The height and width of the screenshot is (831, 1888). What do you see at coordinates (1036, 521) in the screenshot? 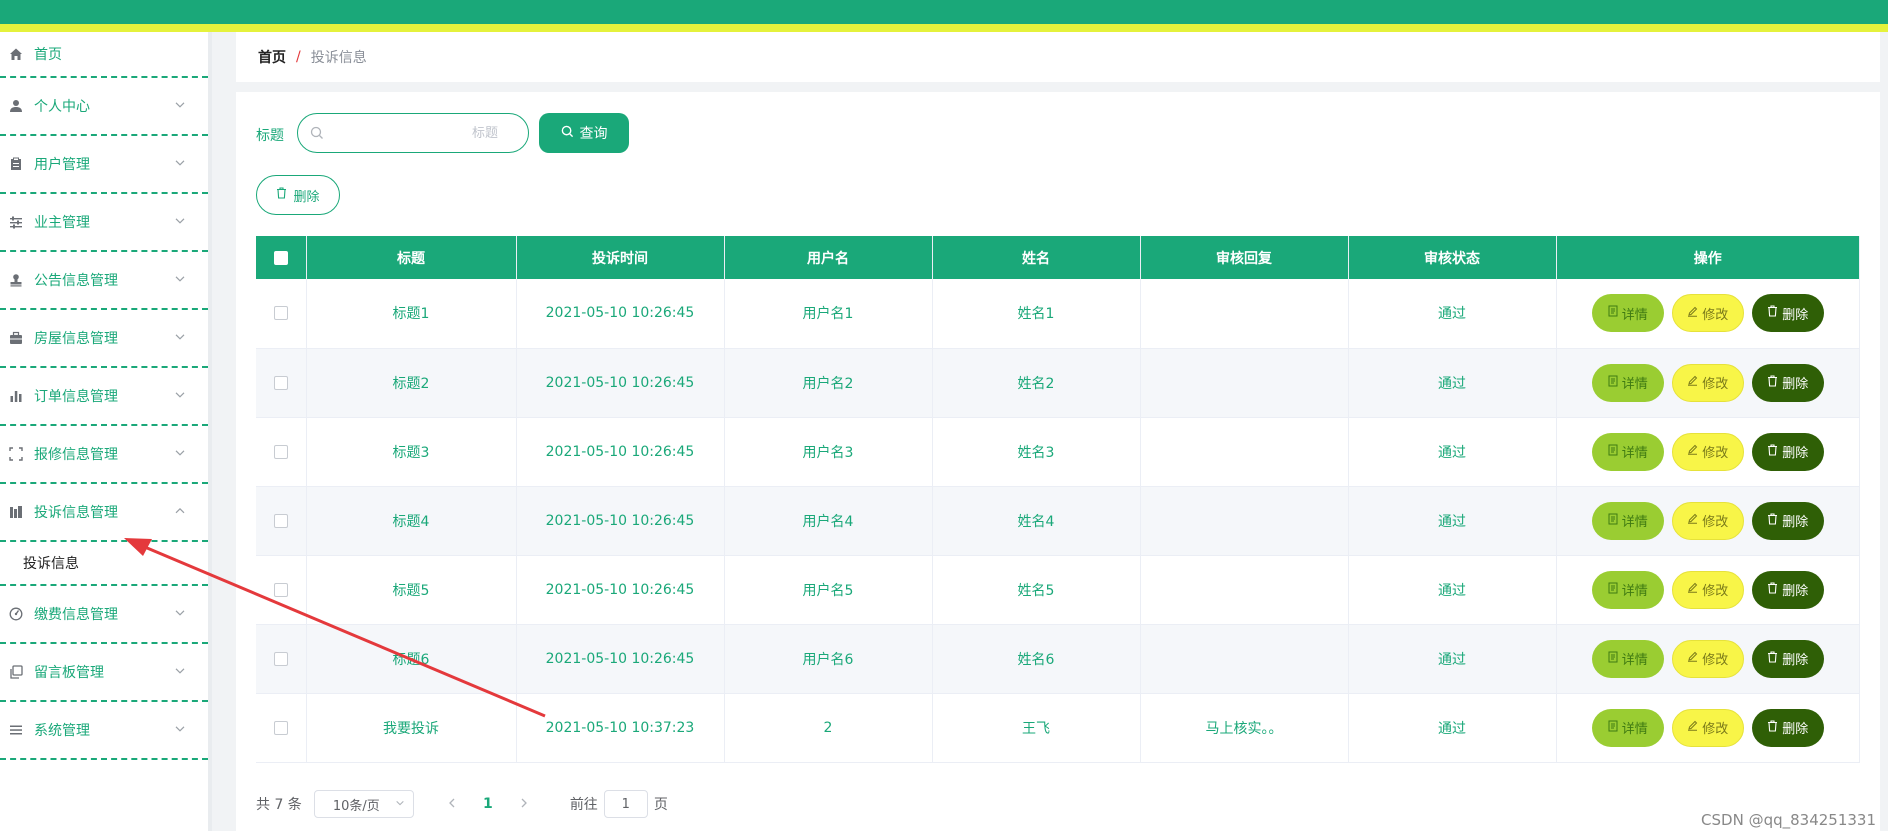
I see `cell-name: 姓名4` at bounding box center [1036, 521].